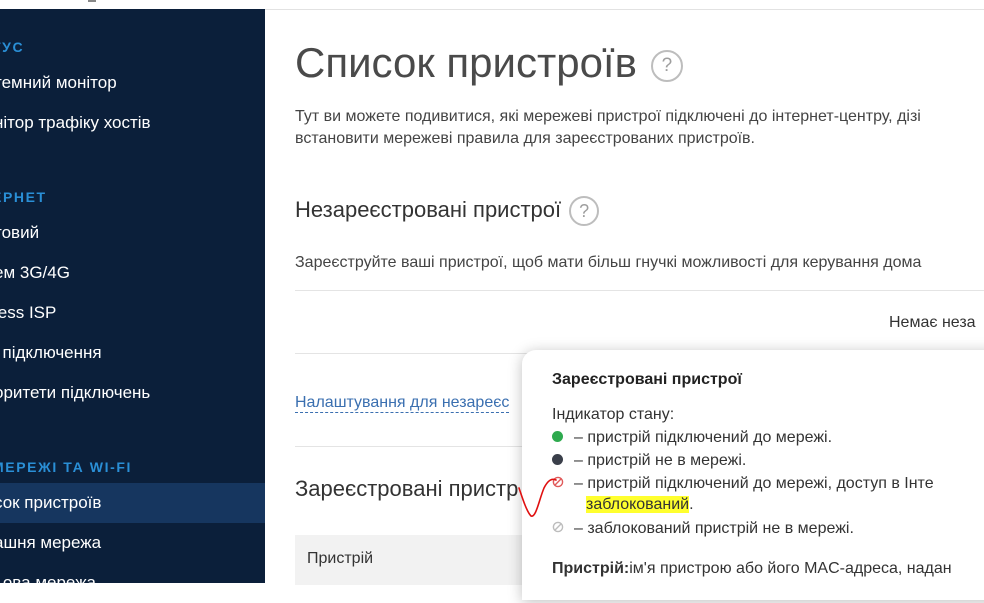 The image size is (984, 603). I want to click on sidebar-item-wired: товий, so click(132, 233).